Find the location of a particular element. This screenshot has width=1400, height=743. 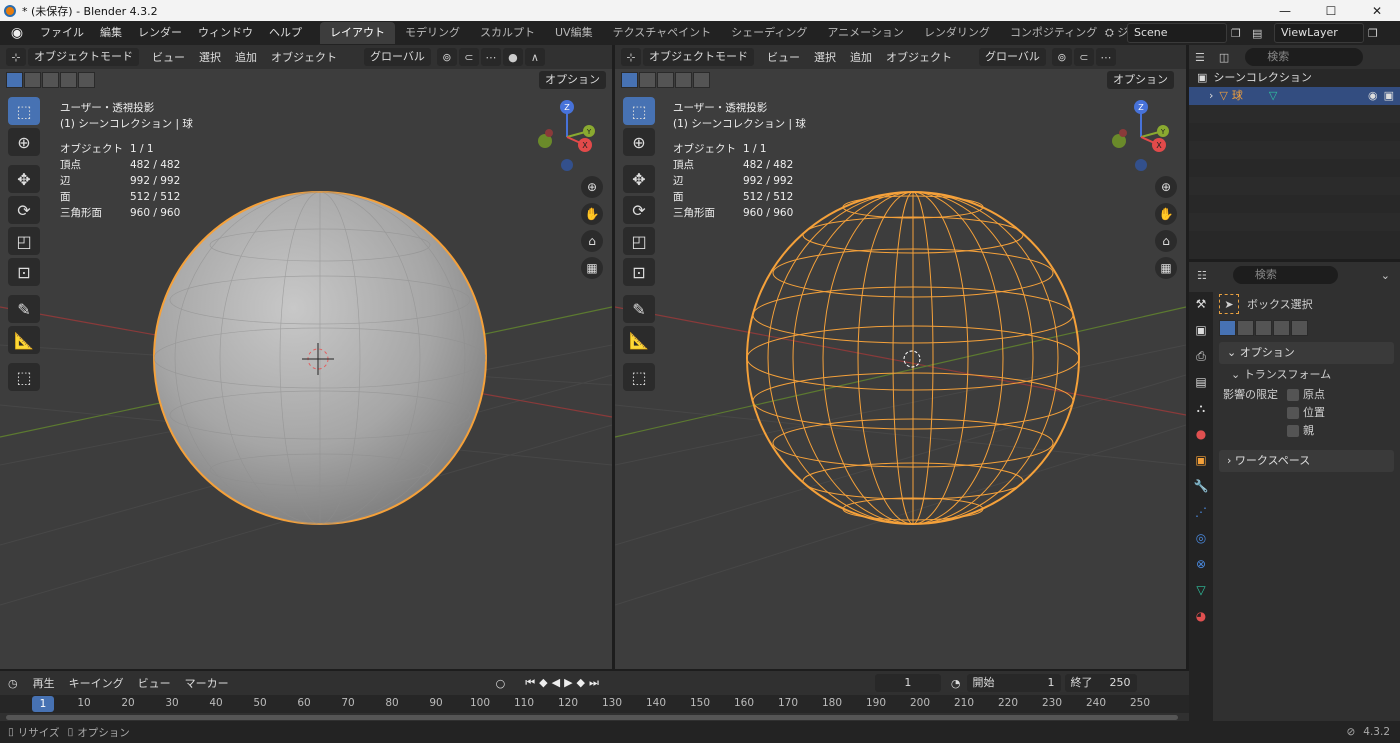

next-keyframe-icon: ◆ is located at coordinates (581, 683).